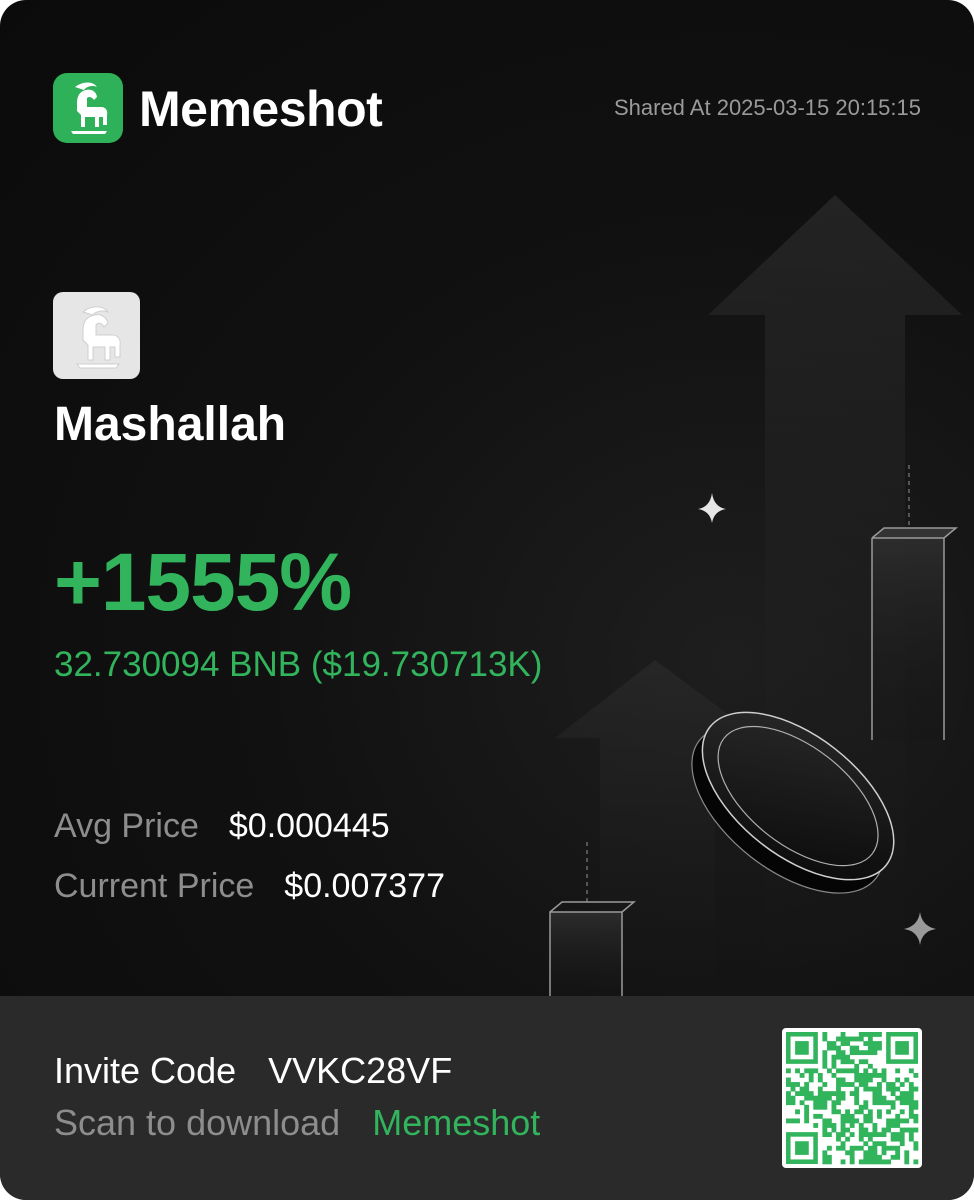  Describe the element at coordinates (222, 826) in the screenshot. I see `avg-price-row: Avg Price $0.000445` at that location.